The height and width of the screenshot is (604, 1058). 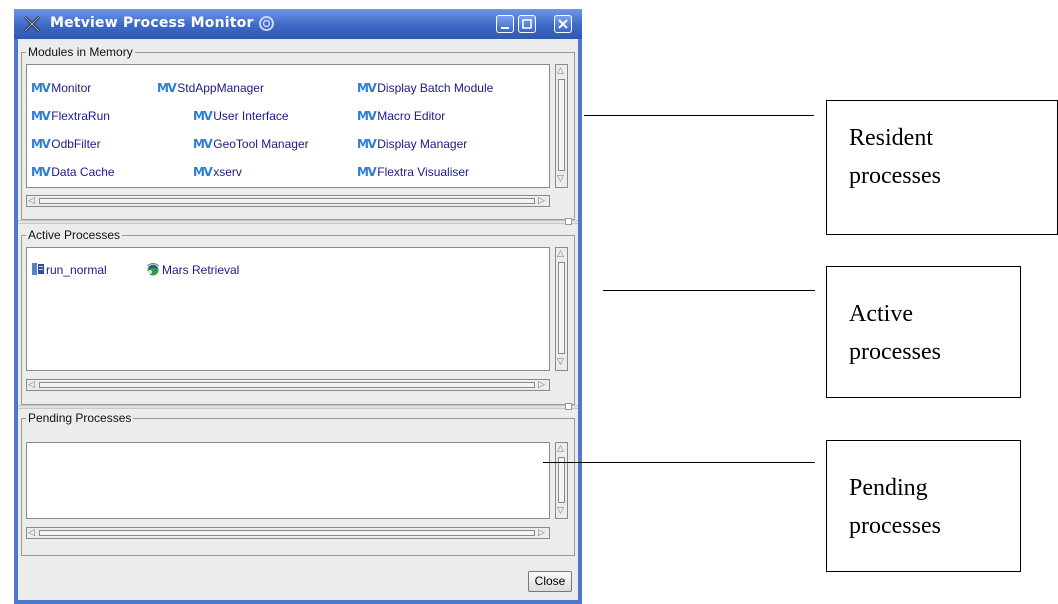 What do you see at coordinates (152, 23) in the screenshot?
I see `window-title: Metview Process Monitor` at bounding box center [152, 23].